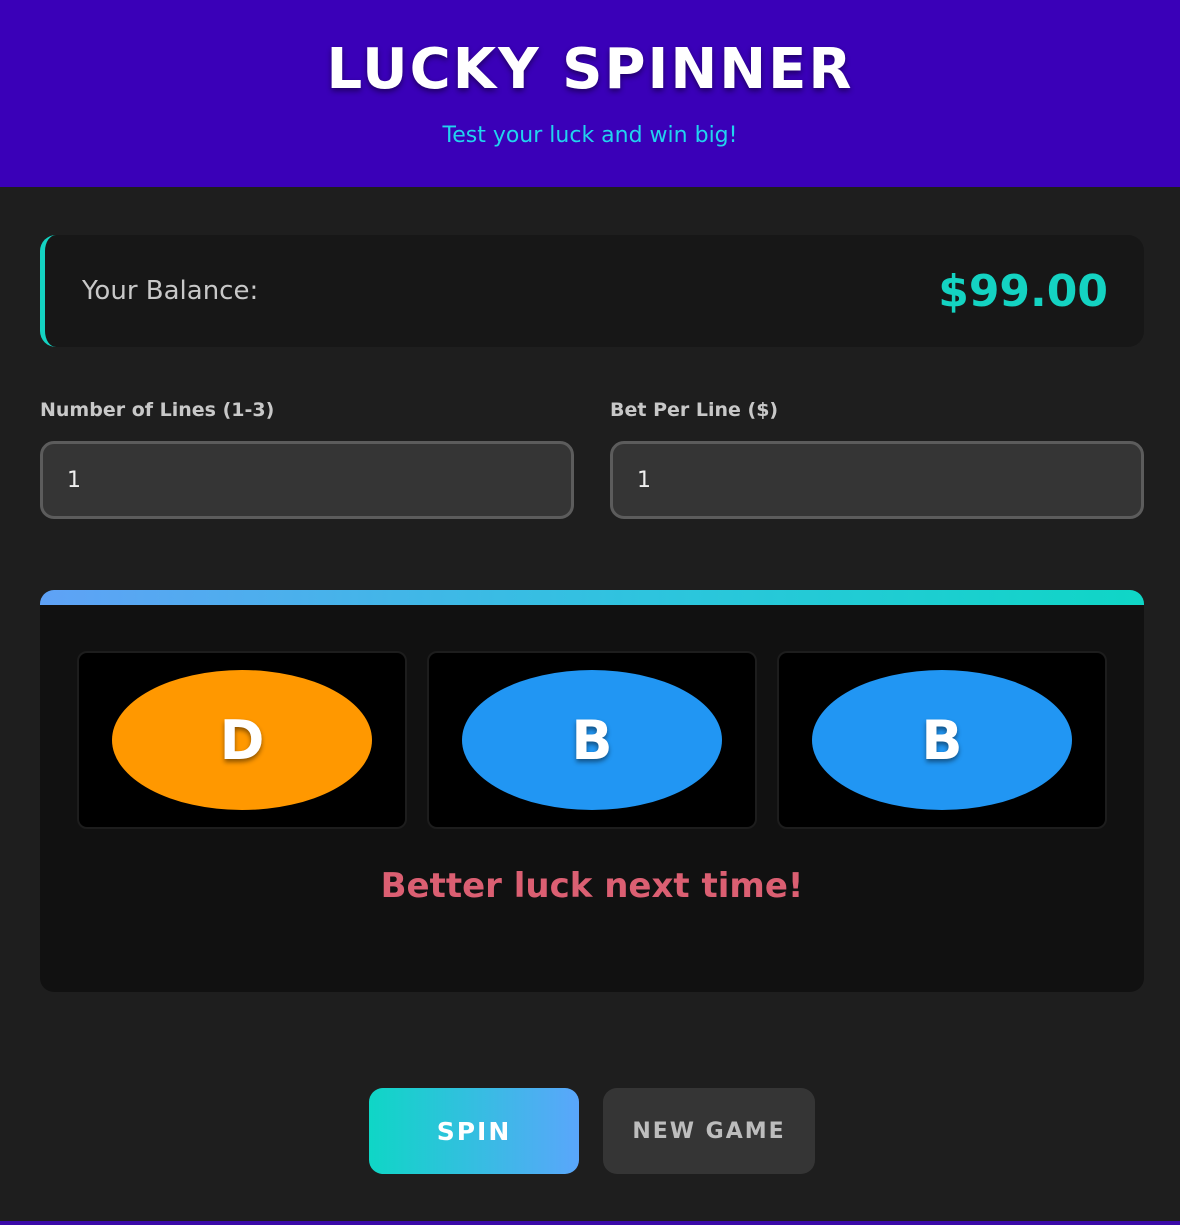 The height and width of the screenshot is (1225, 1180). Describe the element at coordinates (170, 291) in the screenshot. I see `balance-label: Your Balance:` at that location.